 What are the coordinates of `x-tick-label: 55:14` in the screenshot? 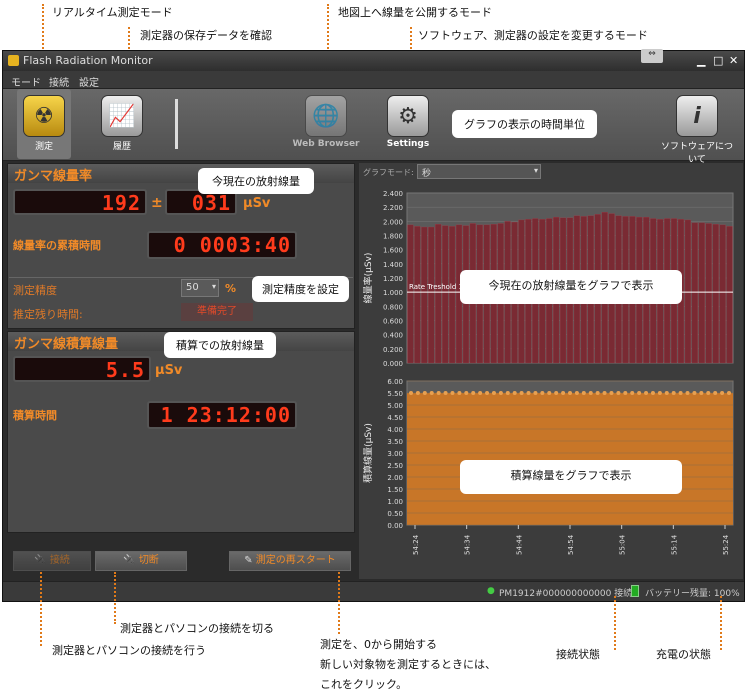 It's located at (674, 544).